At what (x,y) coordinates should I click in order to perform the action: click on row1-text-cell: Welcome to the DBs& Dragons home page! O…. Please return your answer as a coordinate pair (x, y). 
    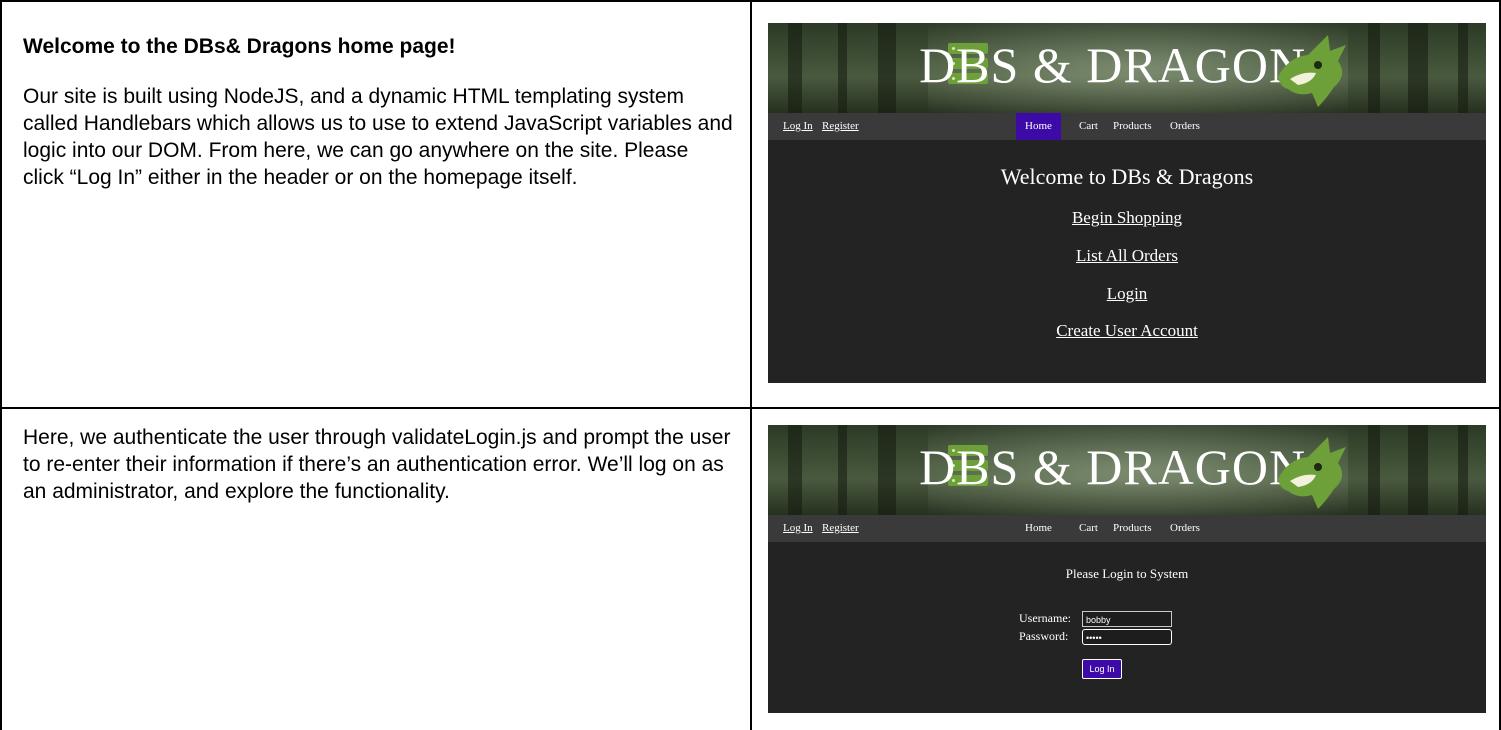
    Looking at the image, I should click on (378, 112).